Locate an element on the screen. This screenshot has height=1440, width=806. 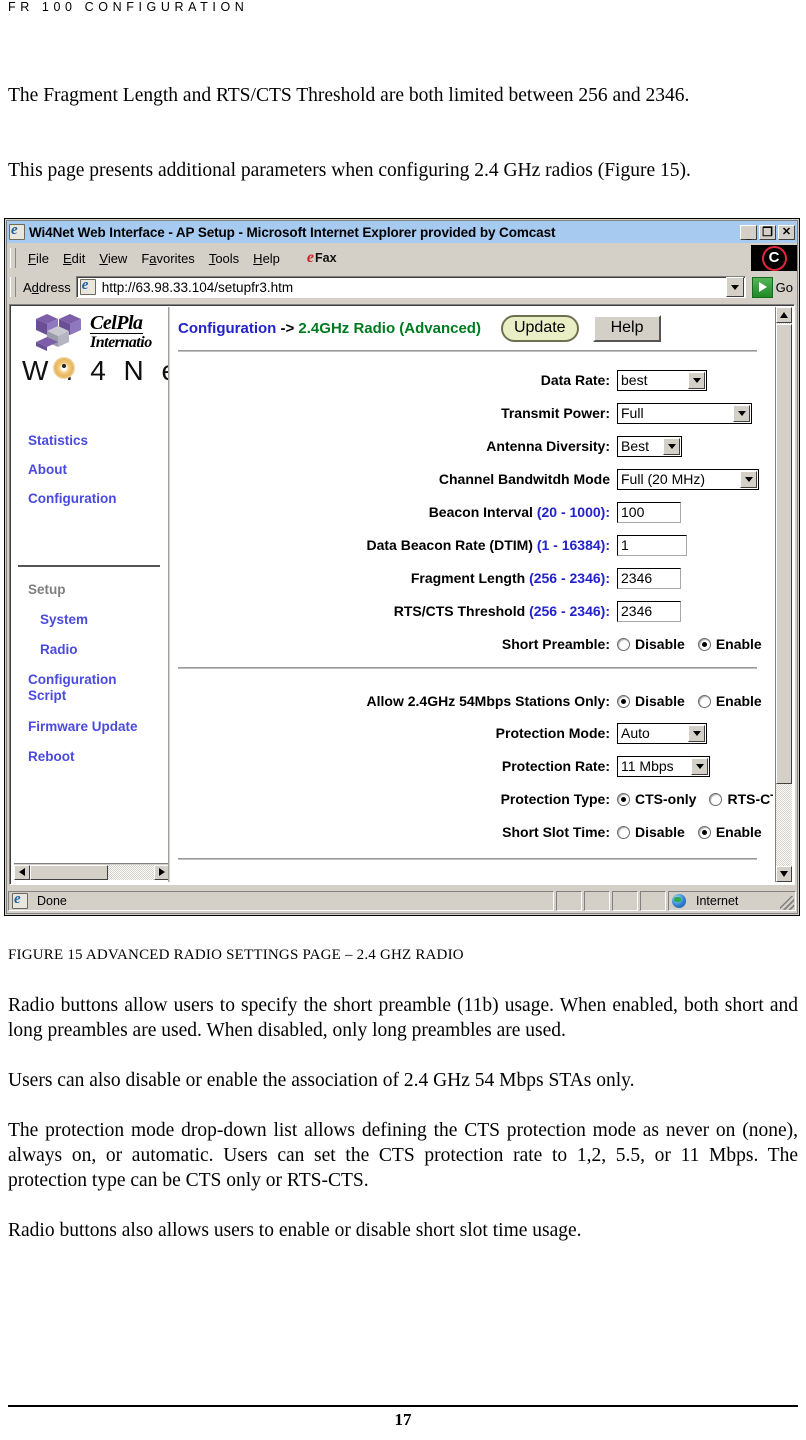
go-label: Go is located at coordinates (784, 287).